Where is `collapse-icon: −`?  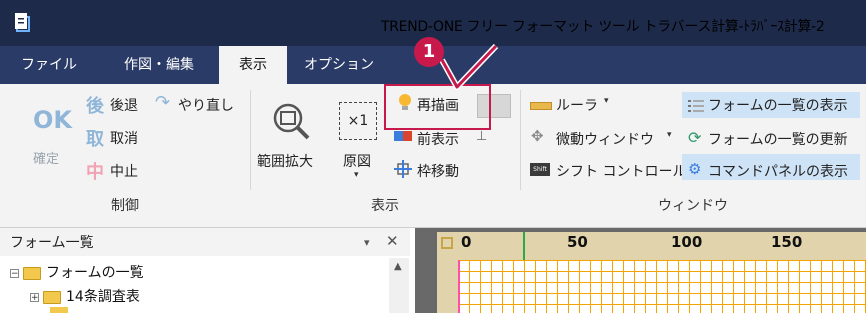 collapse-icon: − is located at coordinates (14, 273).